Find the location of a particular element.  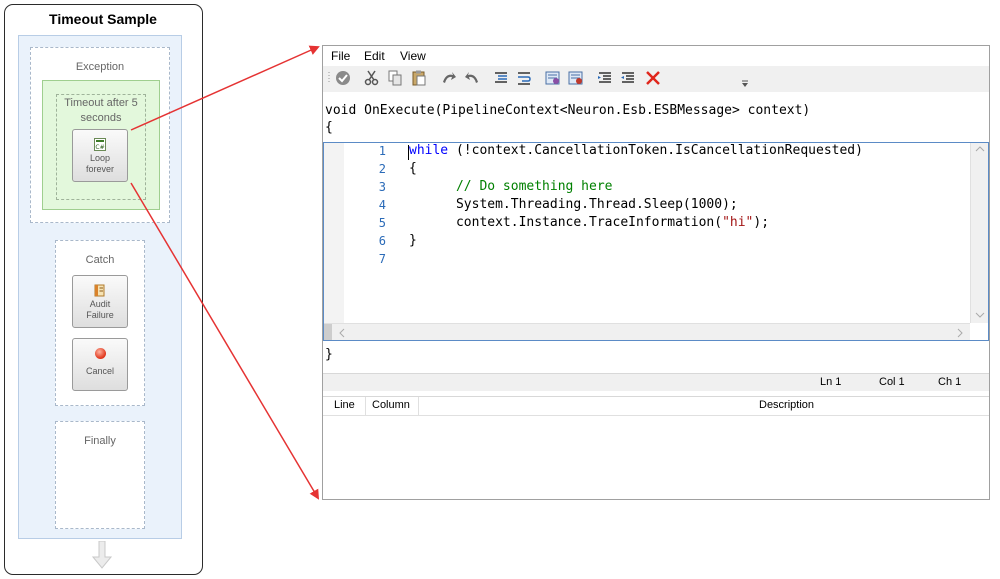

code-line-3-comment: // Do something here is located at coordinates (511, 186).